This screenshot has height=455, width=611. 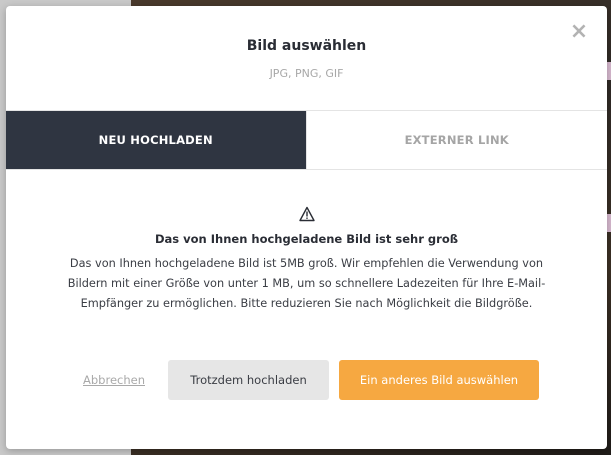 I want to click on tab-upload-new: NEU HOCHLADEN, so click(x=156, y=140).